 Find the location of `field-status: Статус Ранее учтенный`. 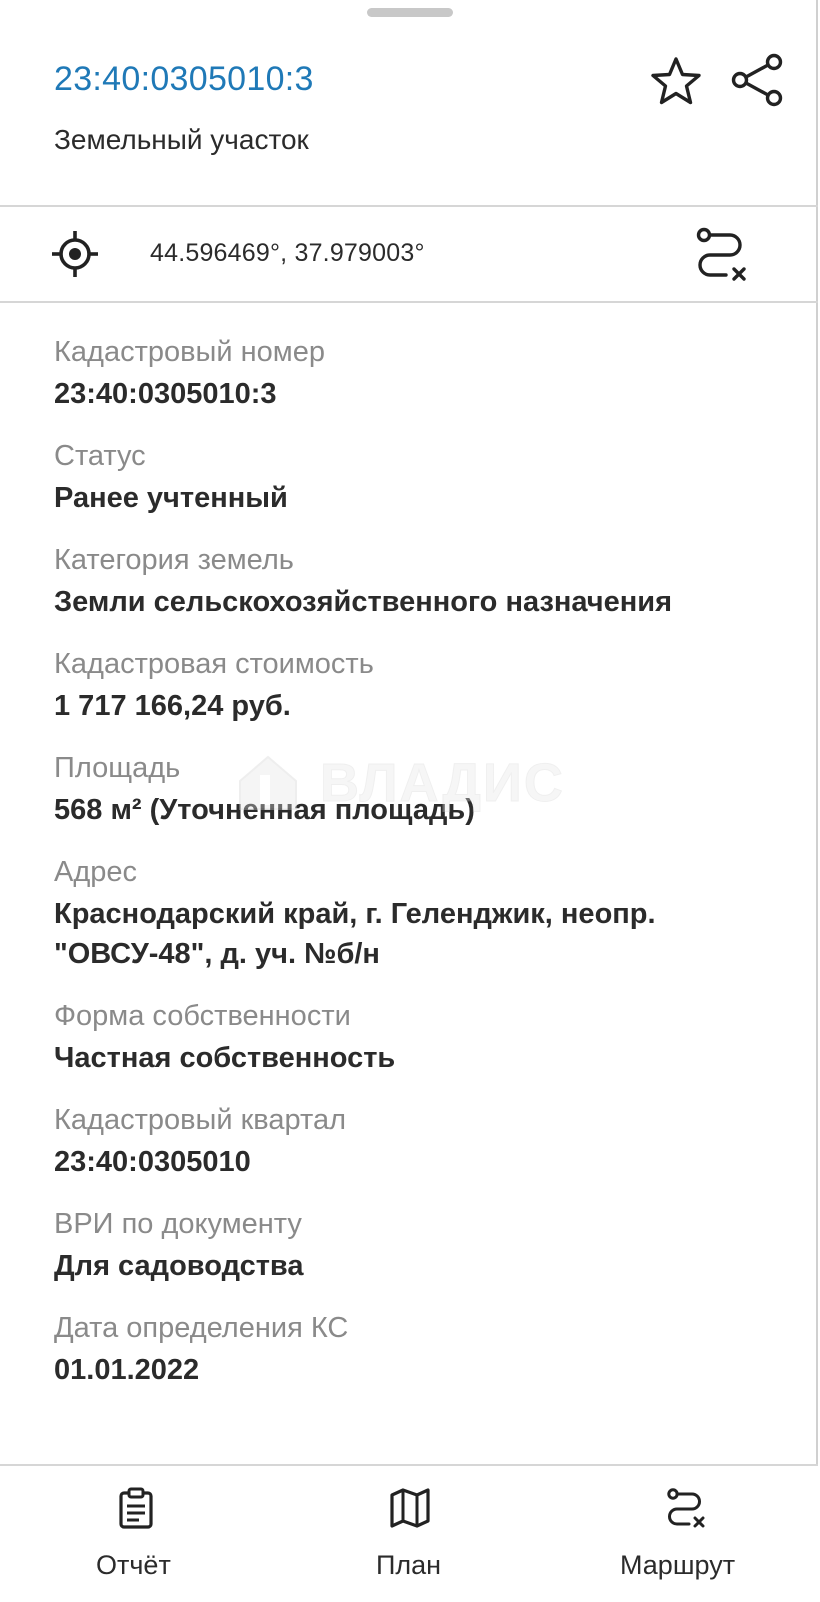

field-status: Статус Ранее учтенный is located at coordinates (424, 478).